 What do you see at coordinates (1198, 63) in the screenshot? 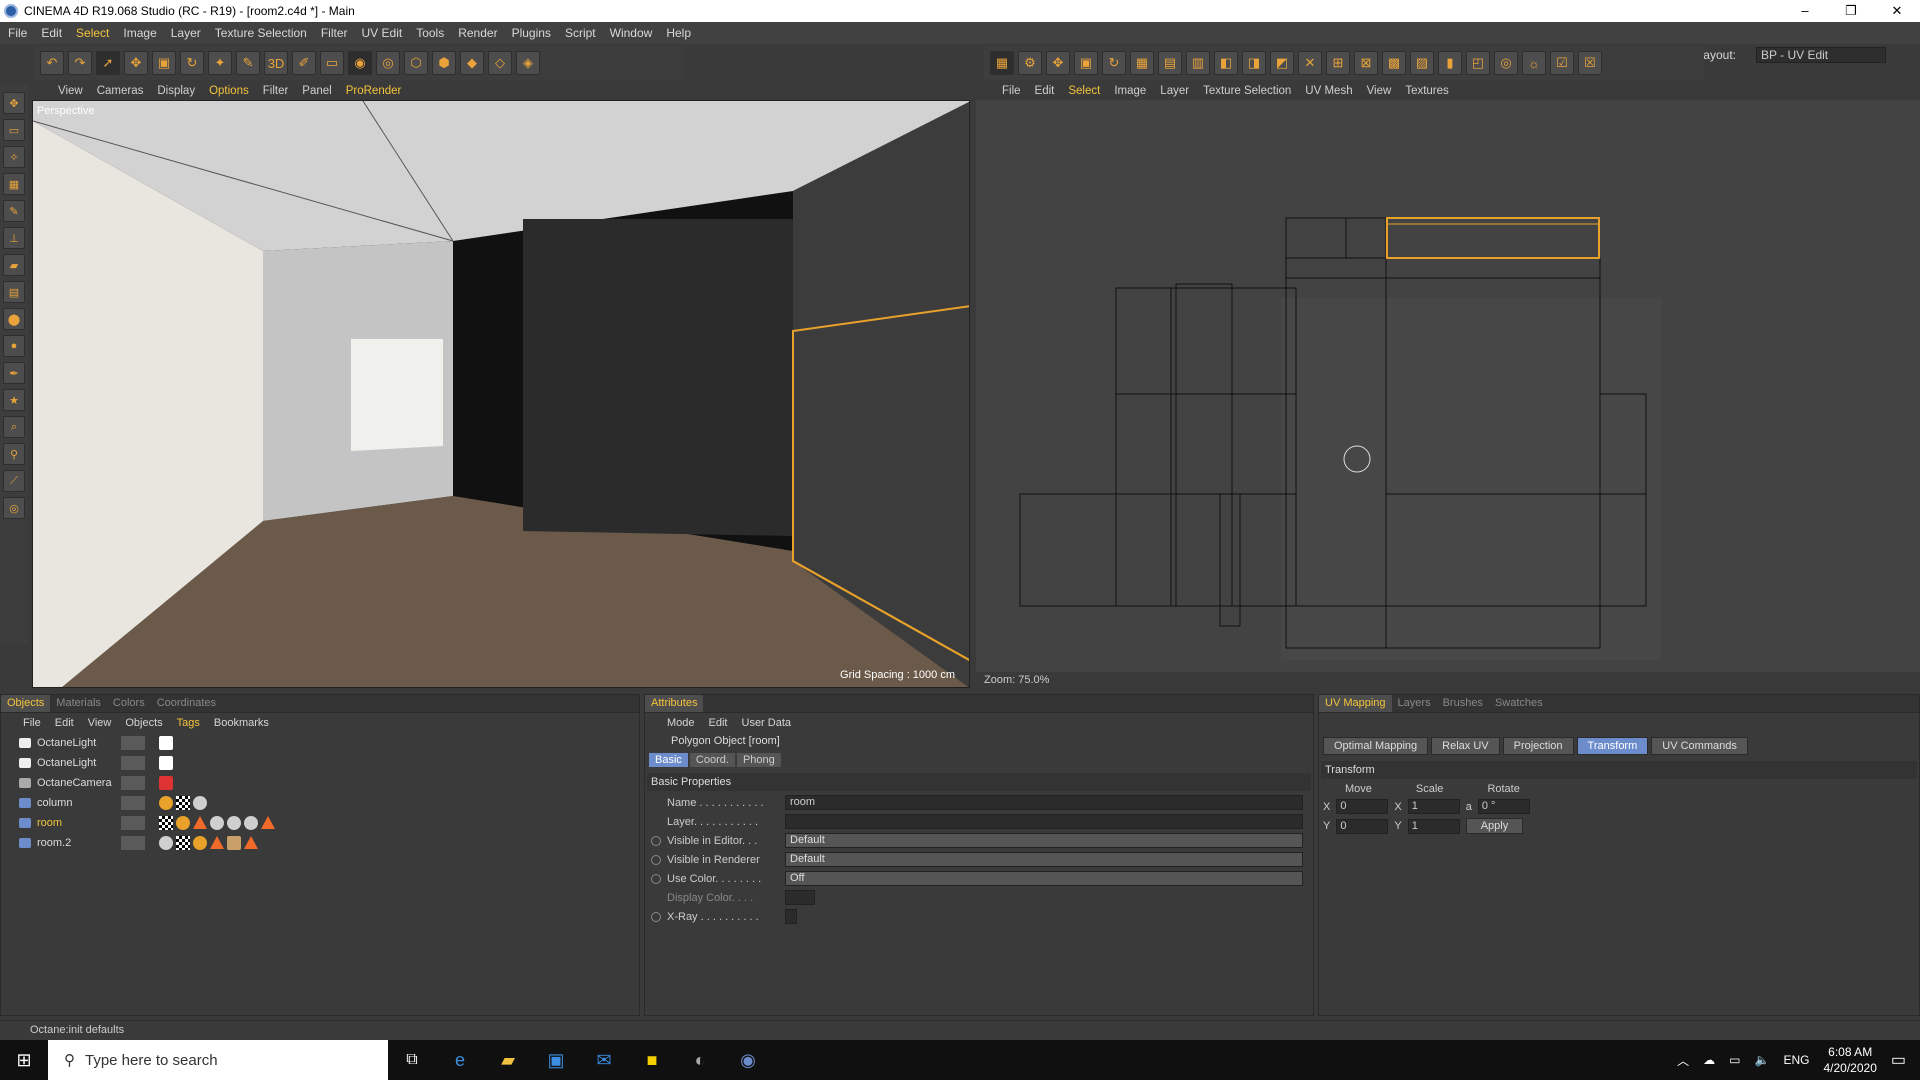
I see `uv-frame-icon: ▥` at bounding box center [1198, 63].